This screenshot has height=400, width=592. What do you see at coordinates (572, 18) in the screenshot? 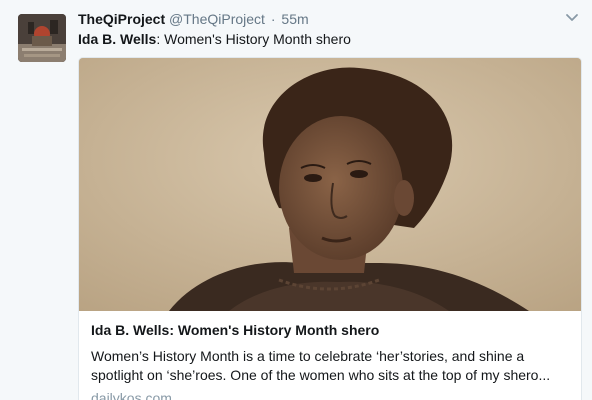
I see `chevron-down-icon` at bounding box center [572, 18].